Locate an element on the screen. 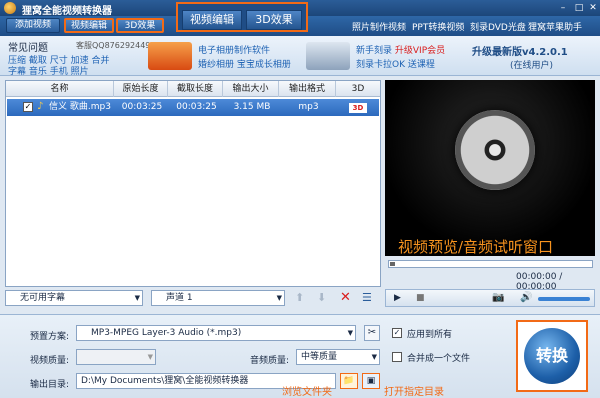  col-output-format: 输出格式 is located at coordinates (307, 89).